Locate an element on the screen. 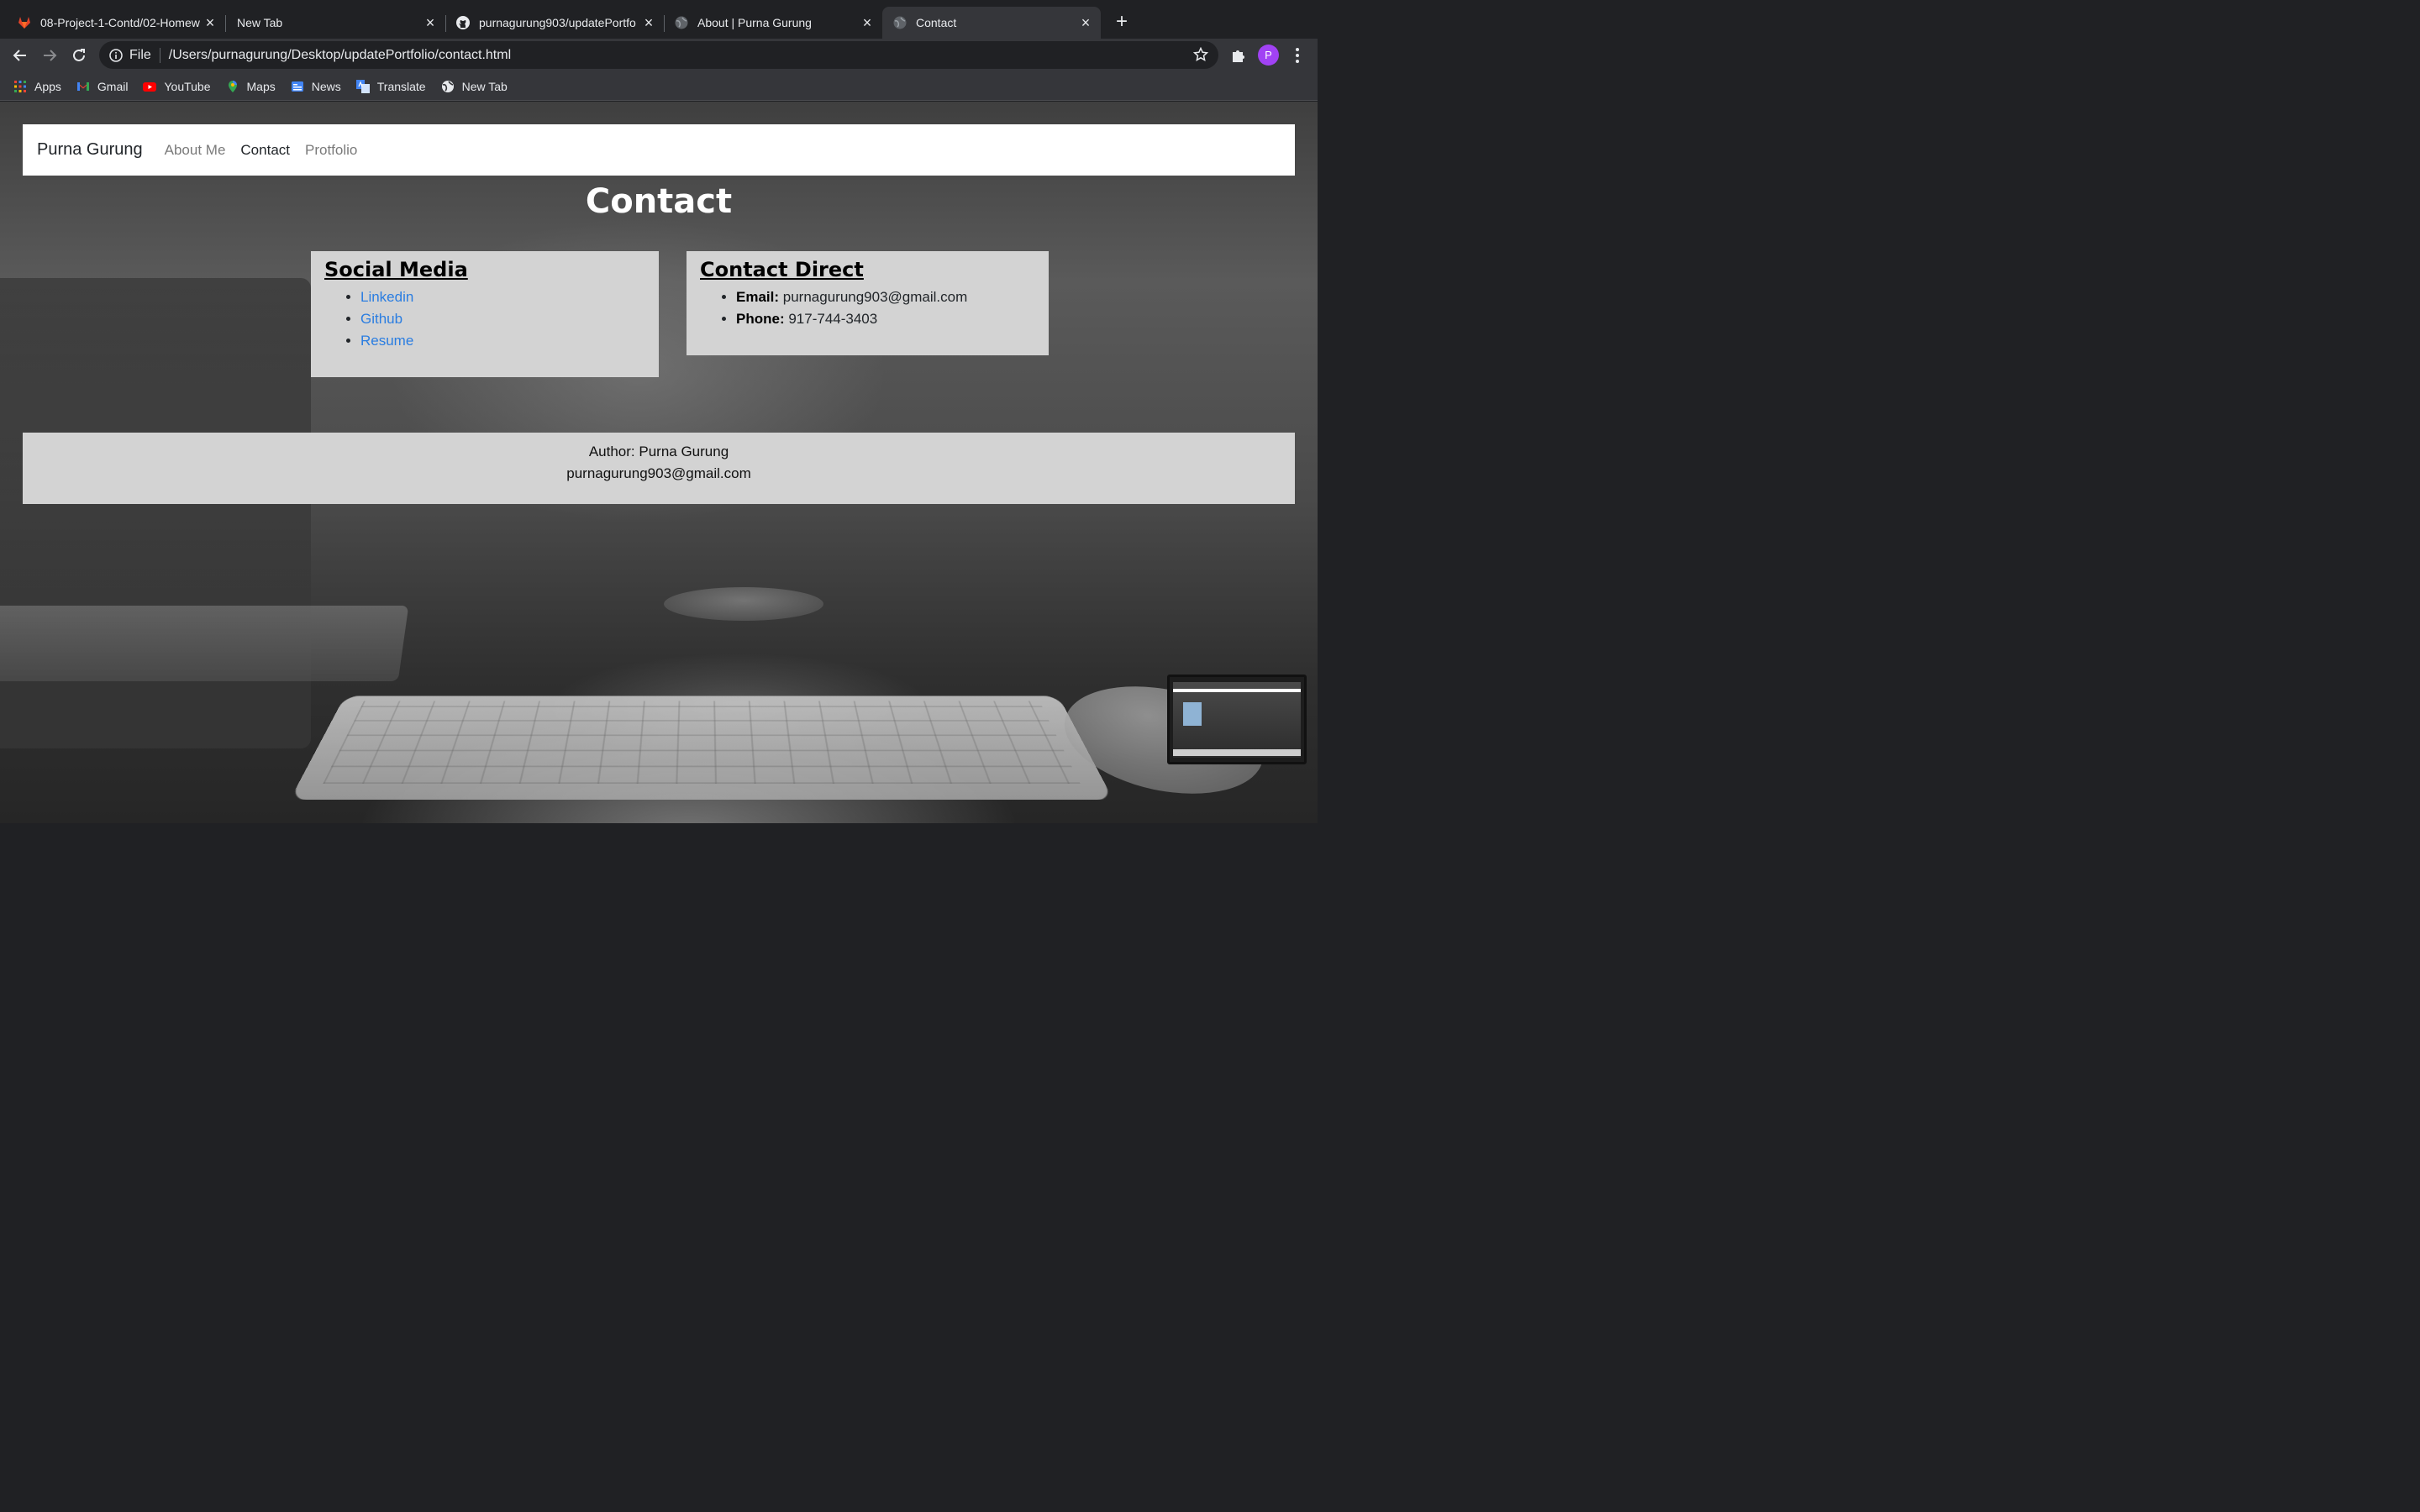  bookmark-label: YouTube is located at coordinates (187, 86).